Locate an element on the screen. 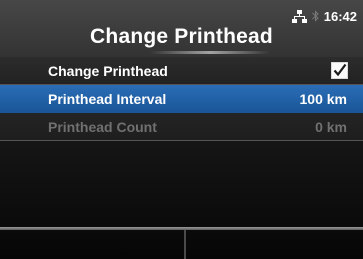 This screenshot has height=259, width=363. checkmark-icon is located at coordinates (340, 70).